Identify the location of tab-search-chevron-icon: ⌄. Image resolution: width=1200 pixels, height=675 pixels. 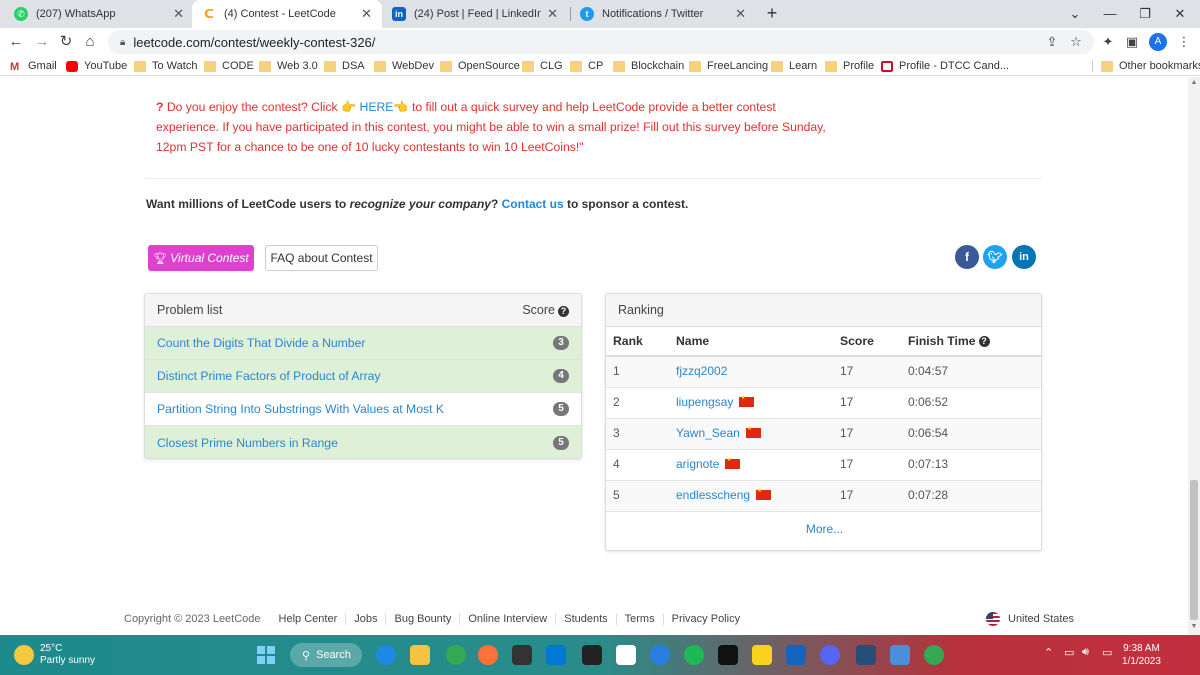
(1075, 14).